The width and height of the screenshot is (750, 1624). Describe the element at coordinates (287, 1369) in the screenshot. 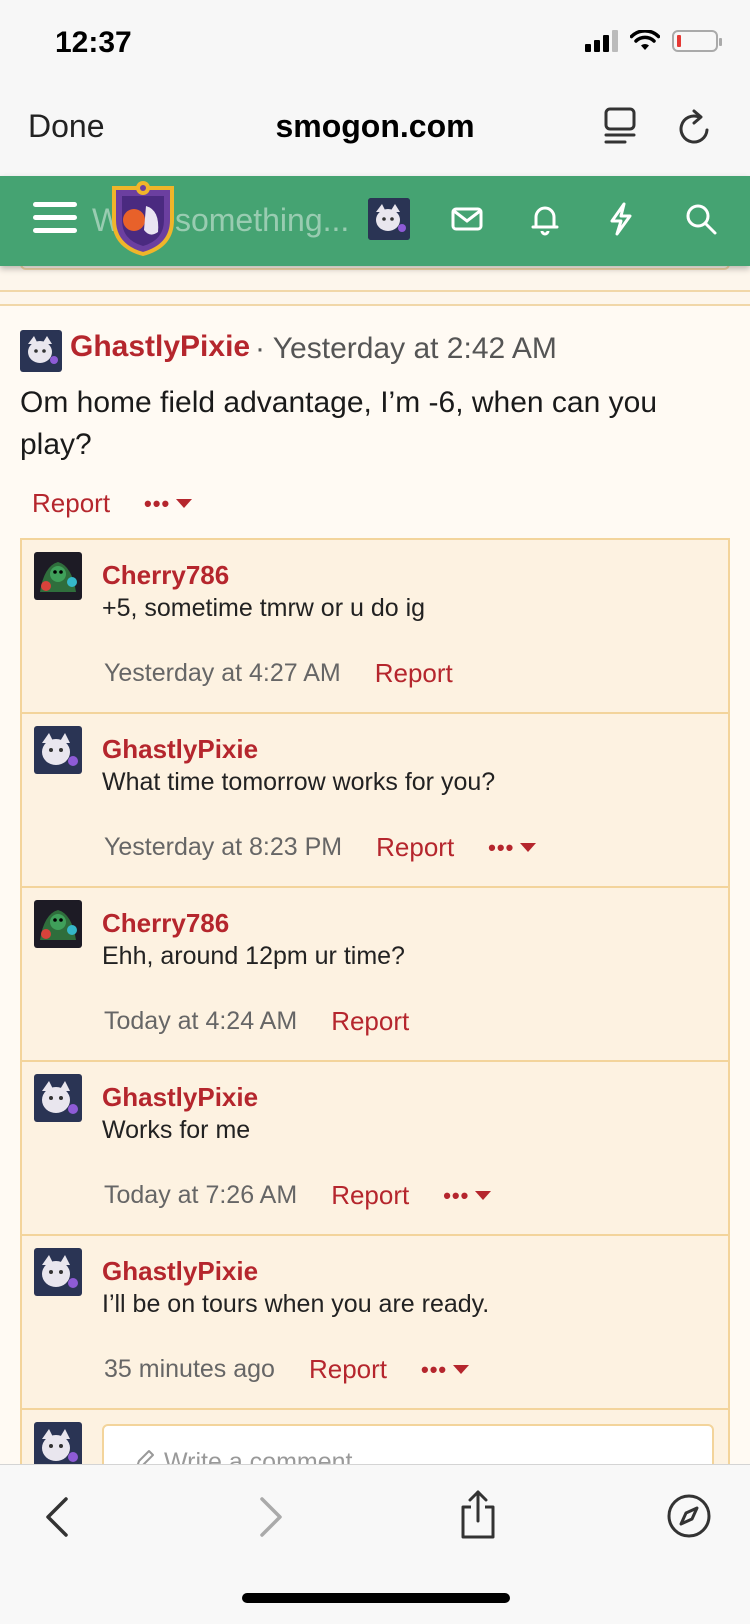

I see `comment-meta: 35 minutes ago Report •••` at that location.